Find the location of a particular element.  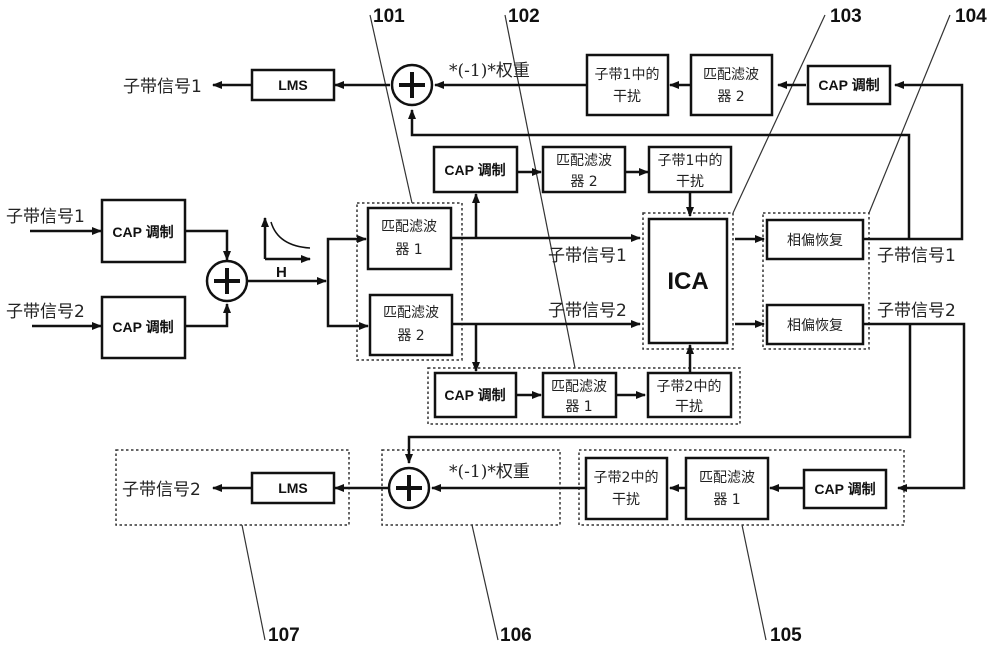

input-1-label: 子带信号1 is located at coordinates (45, 217).